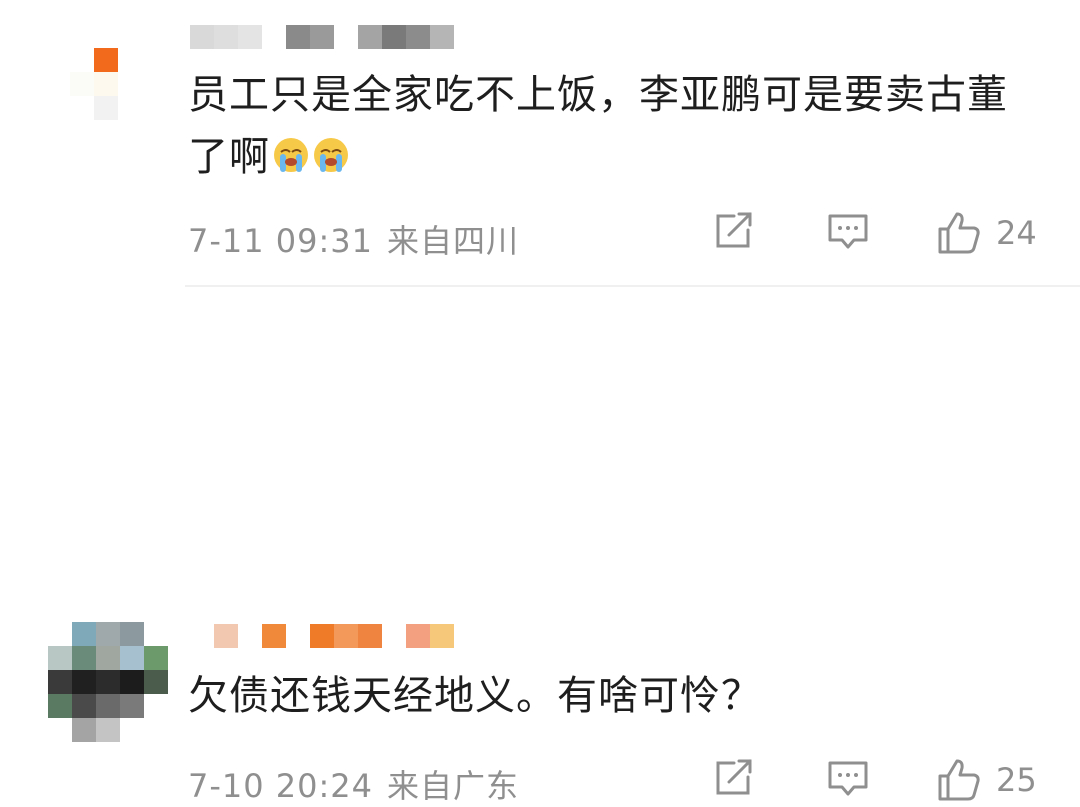  Describe the element at coordinates (453, 241) in the screenshot. I see `comment-location: 来自四川` at that location.